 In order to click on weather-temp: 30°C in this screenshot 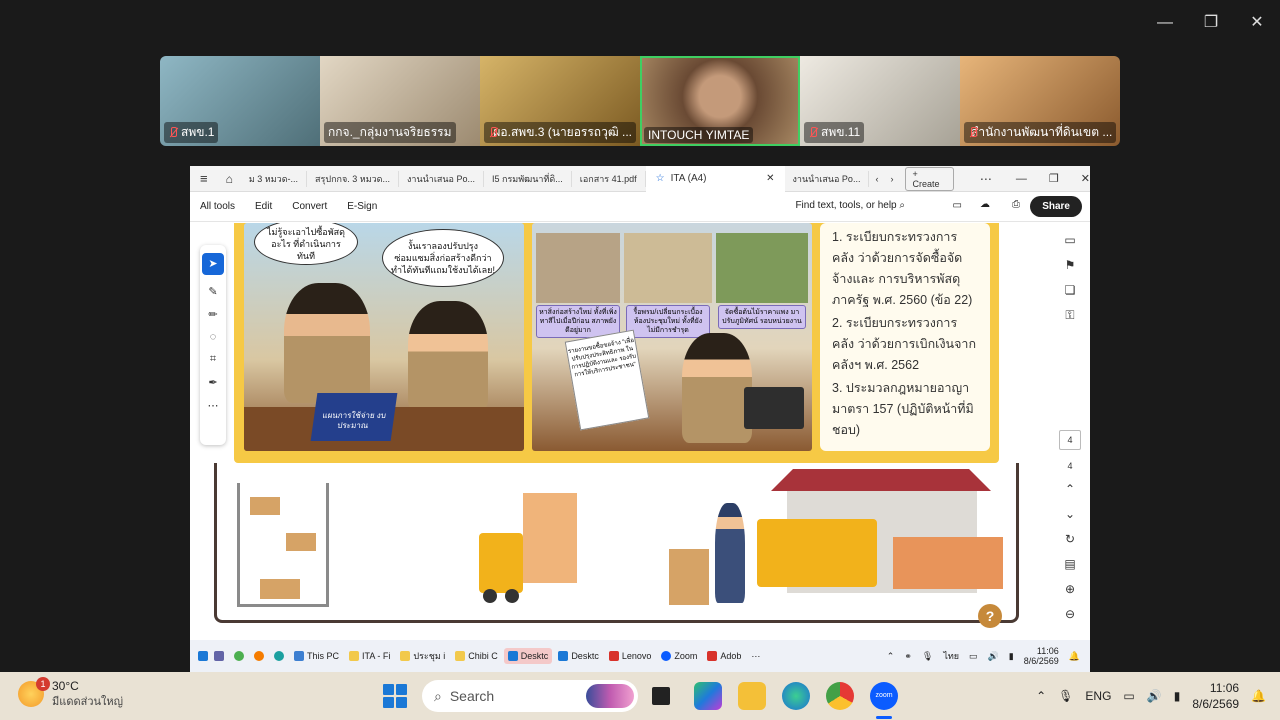, I will do `click(65, 686)`.